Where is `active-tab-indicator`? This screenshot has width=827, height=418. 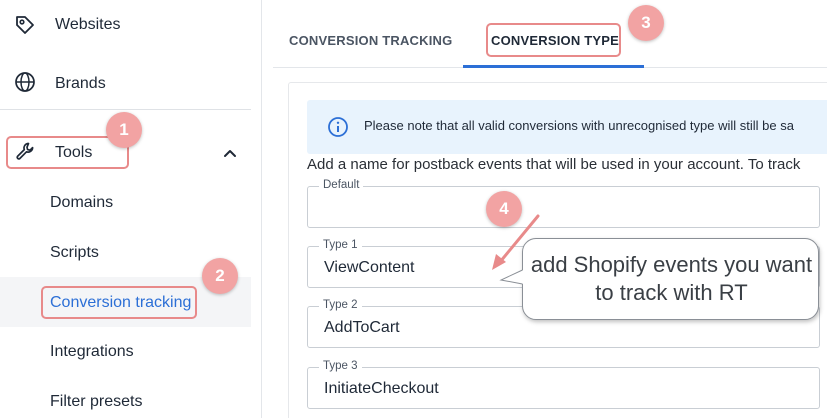 active-tab-indicator is located at coordinates (553, 66).